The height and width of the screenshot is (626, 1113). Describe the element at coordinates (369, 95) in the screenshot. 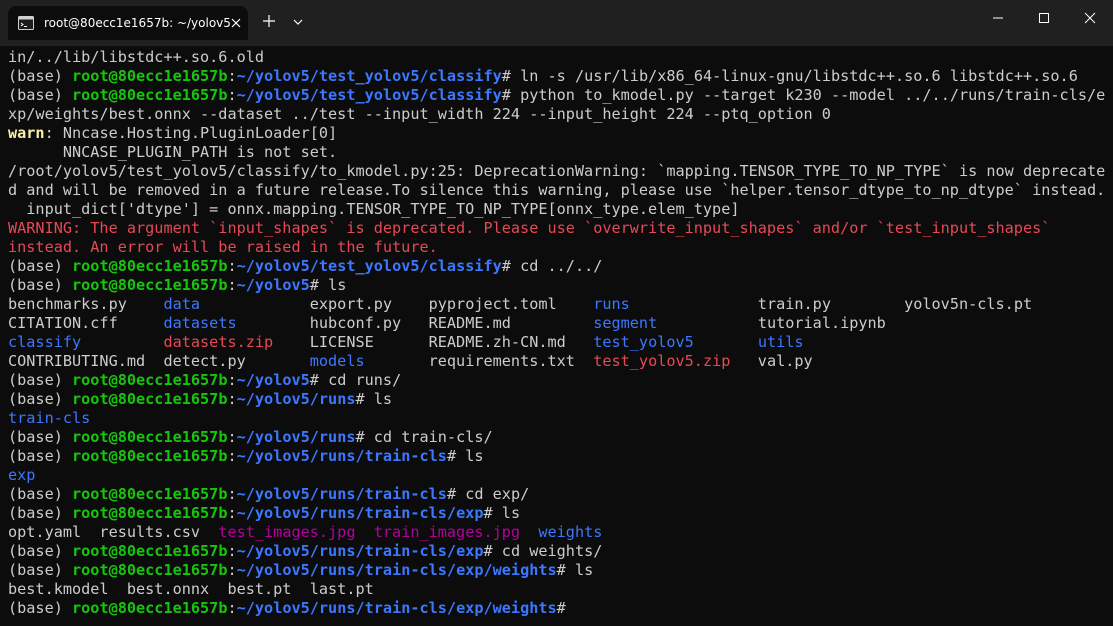

I see `terminal-text: ~/yolov5/test_yolov5/classify` at that location.